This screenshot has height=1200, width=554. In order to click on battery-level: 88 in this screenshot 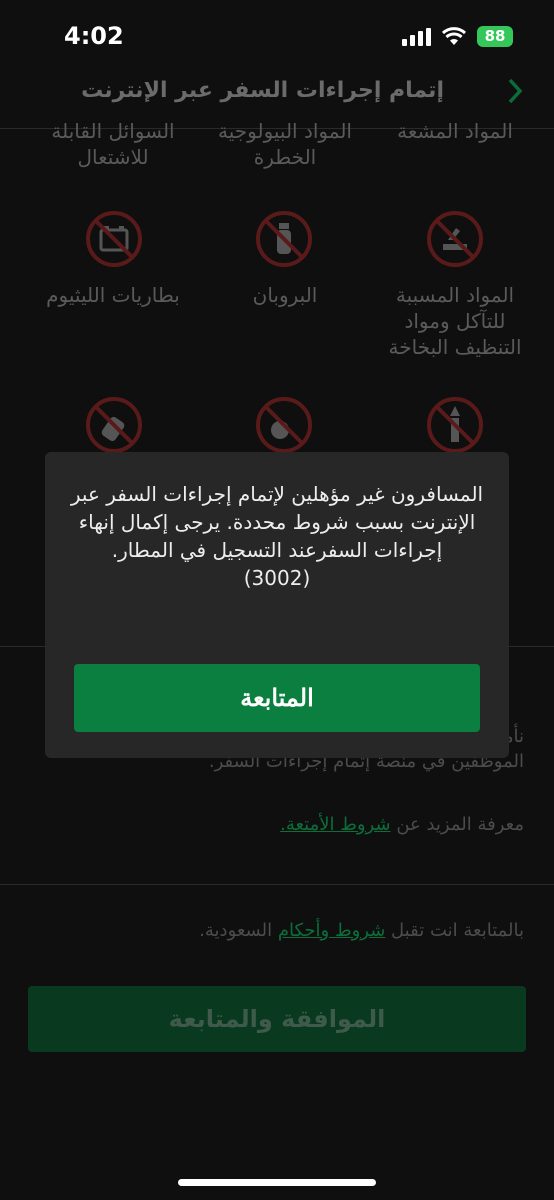, I will do `click(495, 36)`.